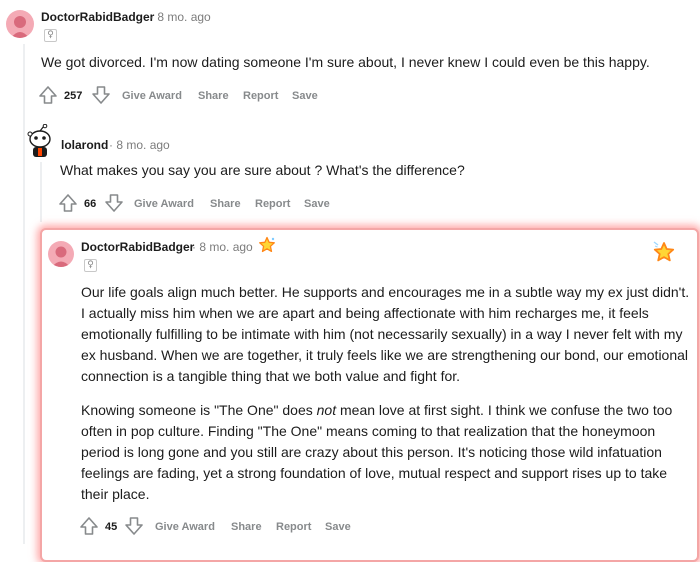  Describe the element at coordinates (664, 251) in the screenshot. I see `highlight-star-icon` at that location.